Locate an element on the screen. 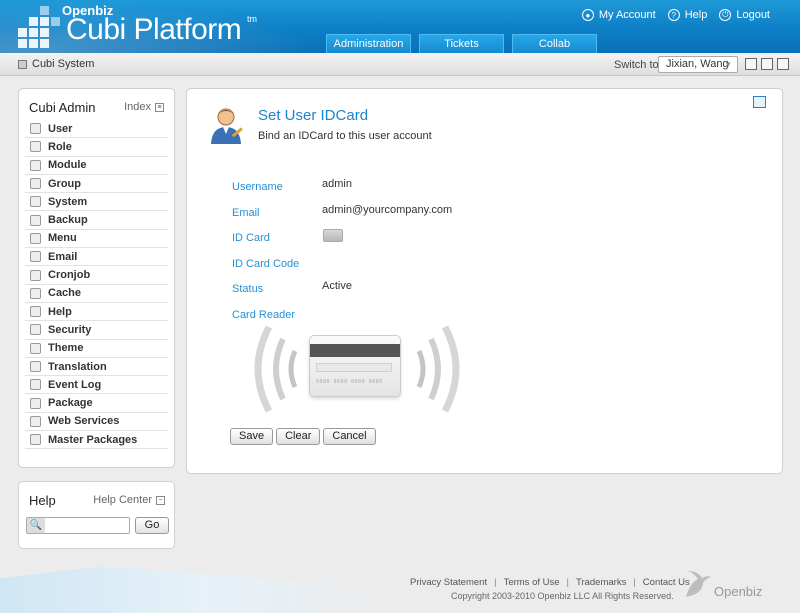 The width and height of the screenshot is (800, 613). sidebar-item-label: Web Services is located at coordinates (84, 421).